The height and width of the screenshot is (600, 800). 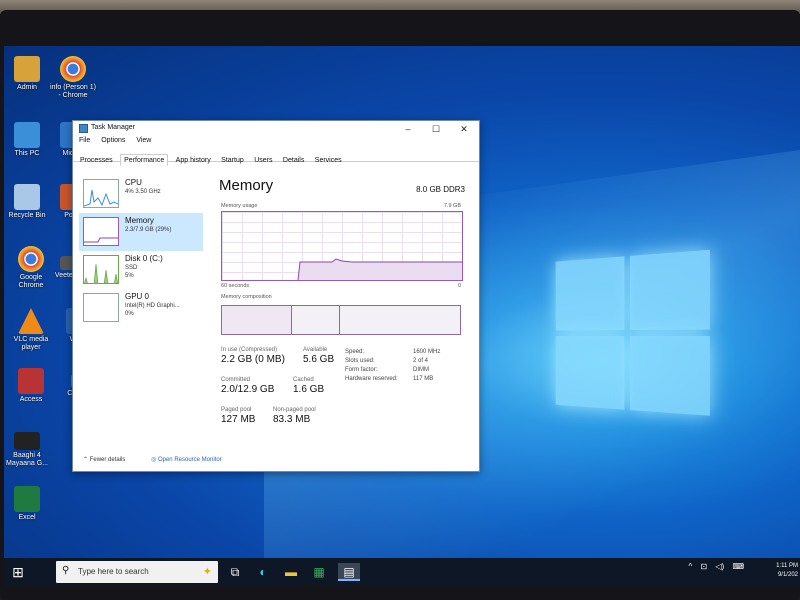 I want to click on speed-label: Speed:, so click(x=354, y=352).